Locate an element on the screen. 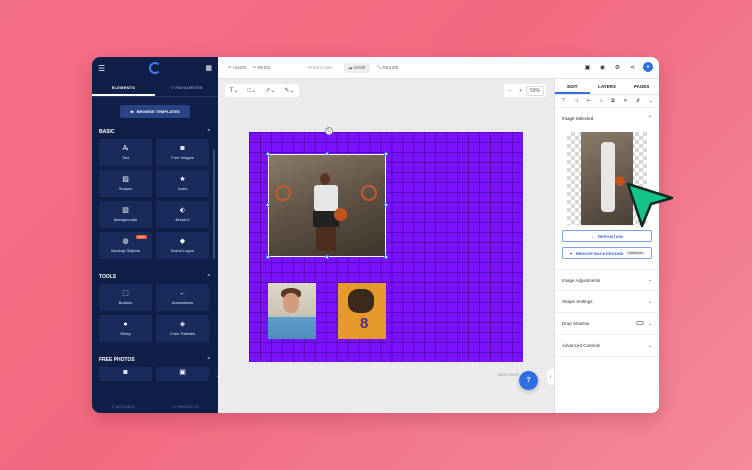  new-page-button: NEW PAGE is located at coordinates (508, 374).